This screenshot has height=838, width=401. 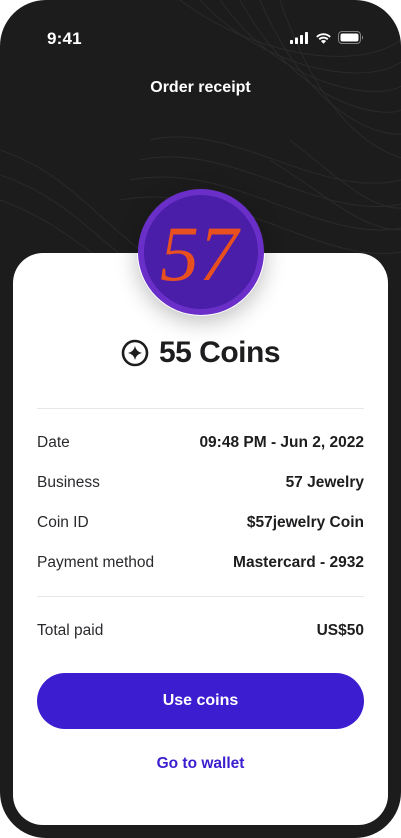 What do you see at coordinates (200, 563) in the screenshot?
I see `detail-row-payment-method: Payment method Mastercard - 2932` at bounding box center [200, 563].